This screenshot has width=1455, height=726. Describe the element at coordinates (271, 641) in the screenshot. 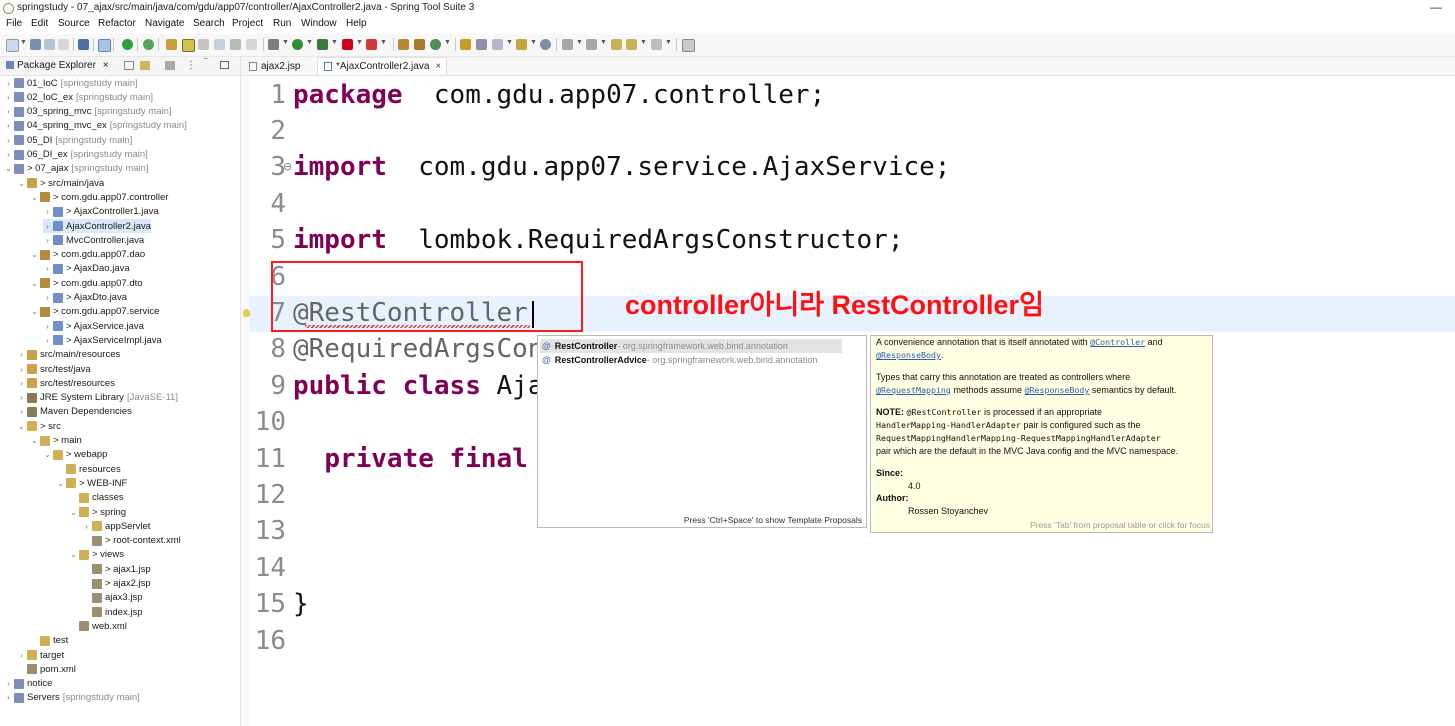

I see `code-line: 16` at that location.